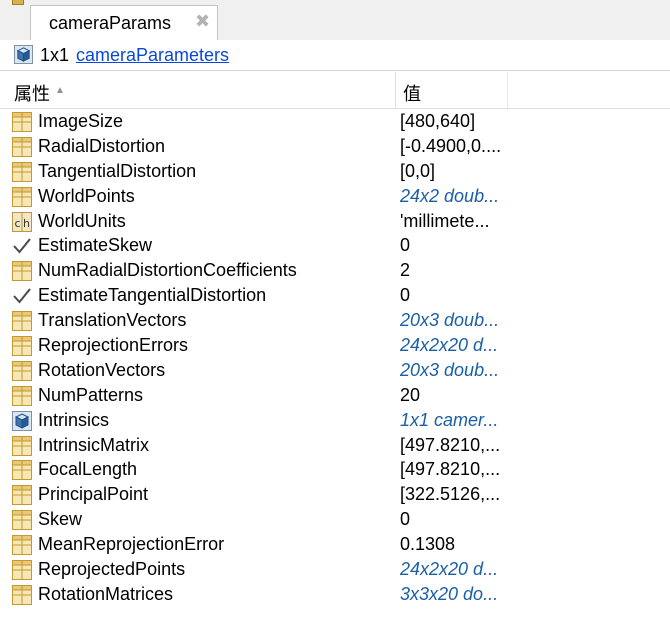 The height and width of the screenshot is (632, 670). I want to click on property-name: FocalLength, so click(88, 469).